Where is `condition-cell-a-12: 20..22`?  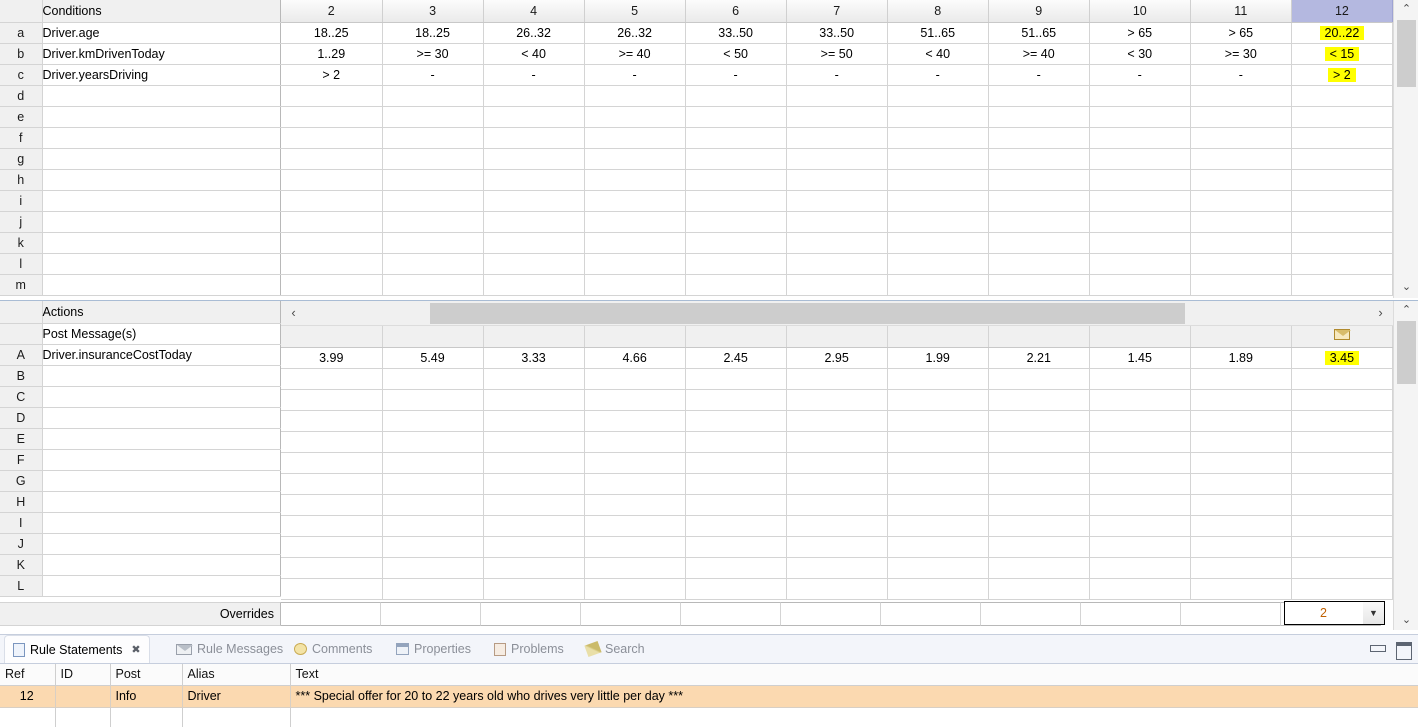
condition-cell-a-12: 20..22 is located at coordinates (1342, 33).